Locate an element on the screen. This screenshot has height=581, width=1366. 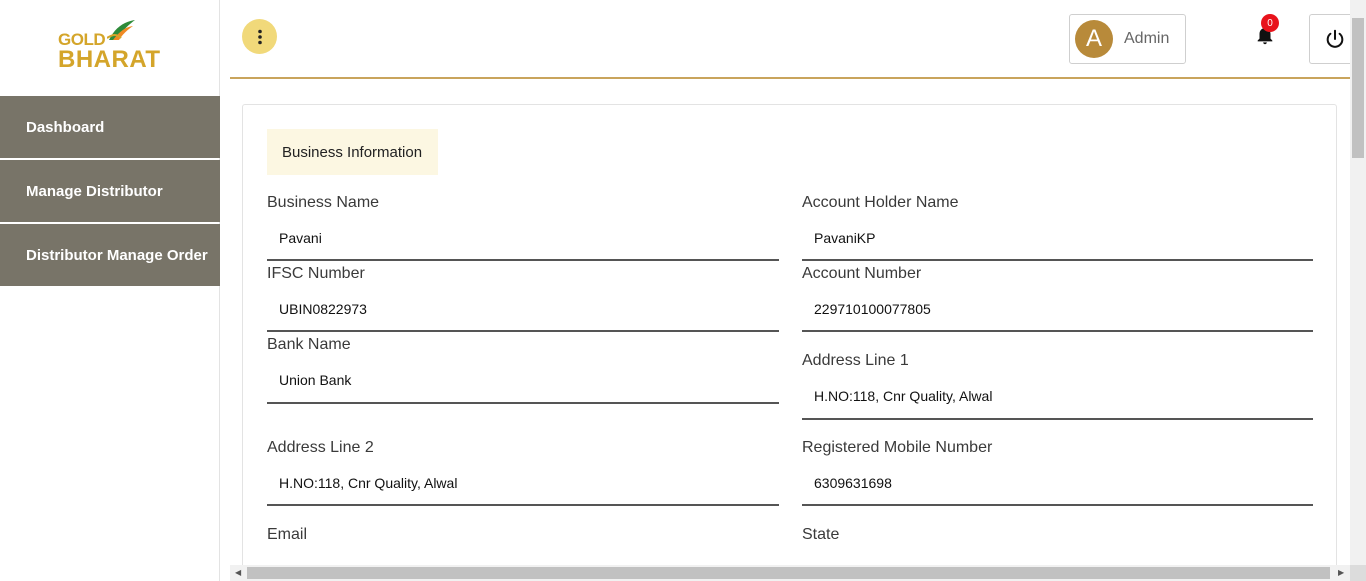
logo-text-bharat: BHARAT is located at coordinates (109, 59).